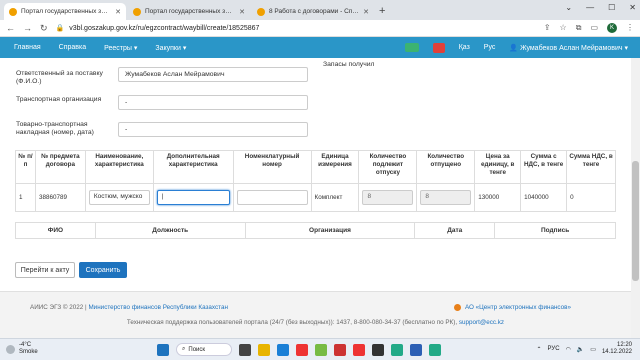  I want to click on nomenclature-input, so click(272, 197).